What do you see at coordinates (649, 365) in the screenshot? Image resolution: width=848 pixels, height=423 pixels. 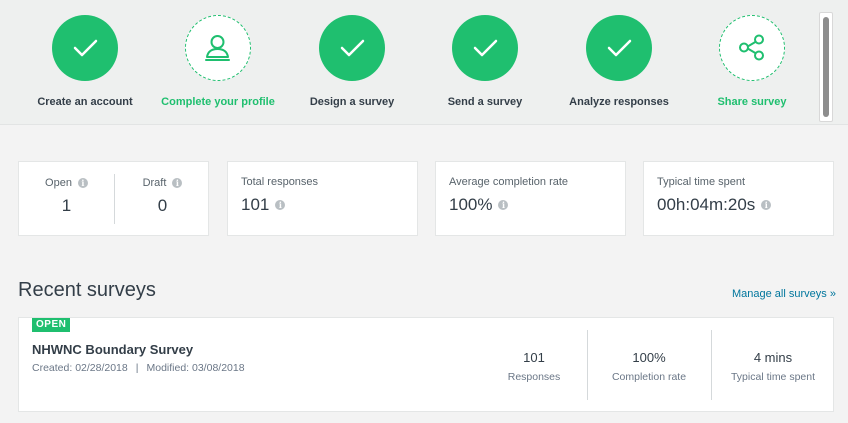 I see `completion-metric: 100% Completion rate` at bounding box center [649, 365].